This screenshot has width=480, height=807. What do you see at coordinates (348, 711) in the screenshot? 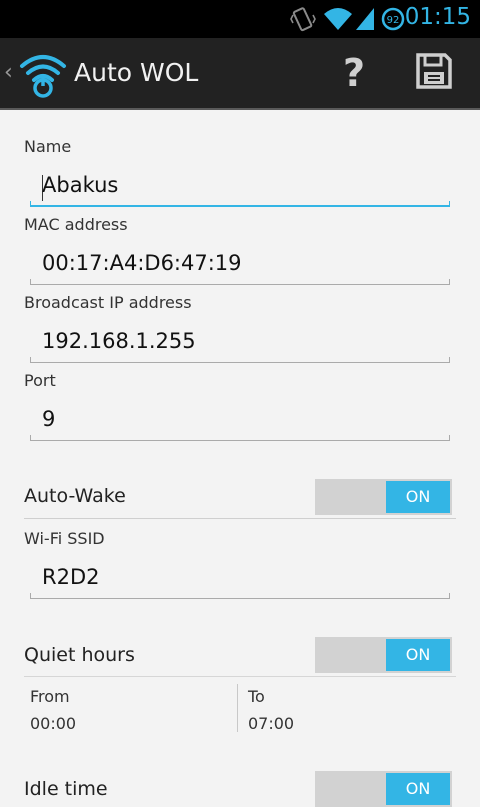
I see `quiet-to-picker: To 07:00` at bounding box center [348, 711].